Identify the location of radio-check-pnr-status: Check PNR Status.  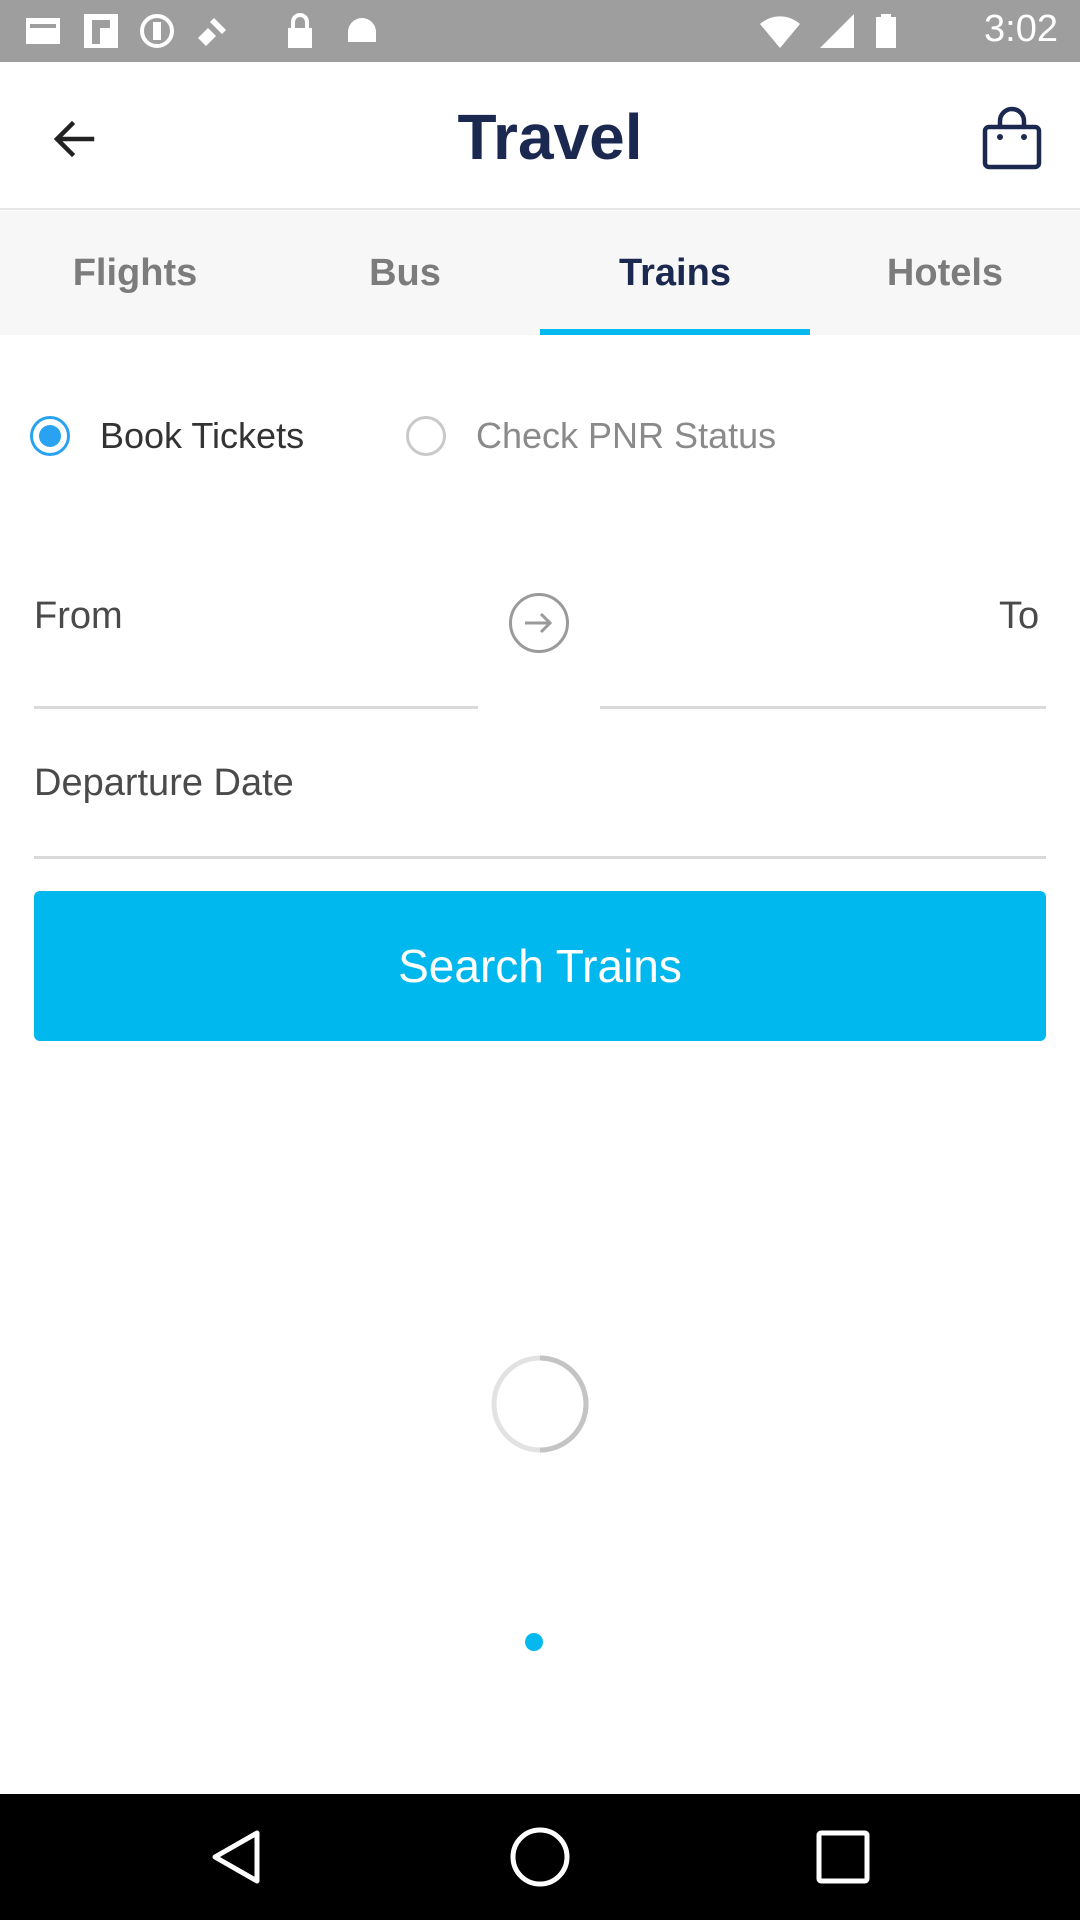
(591, 436).